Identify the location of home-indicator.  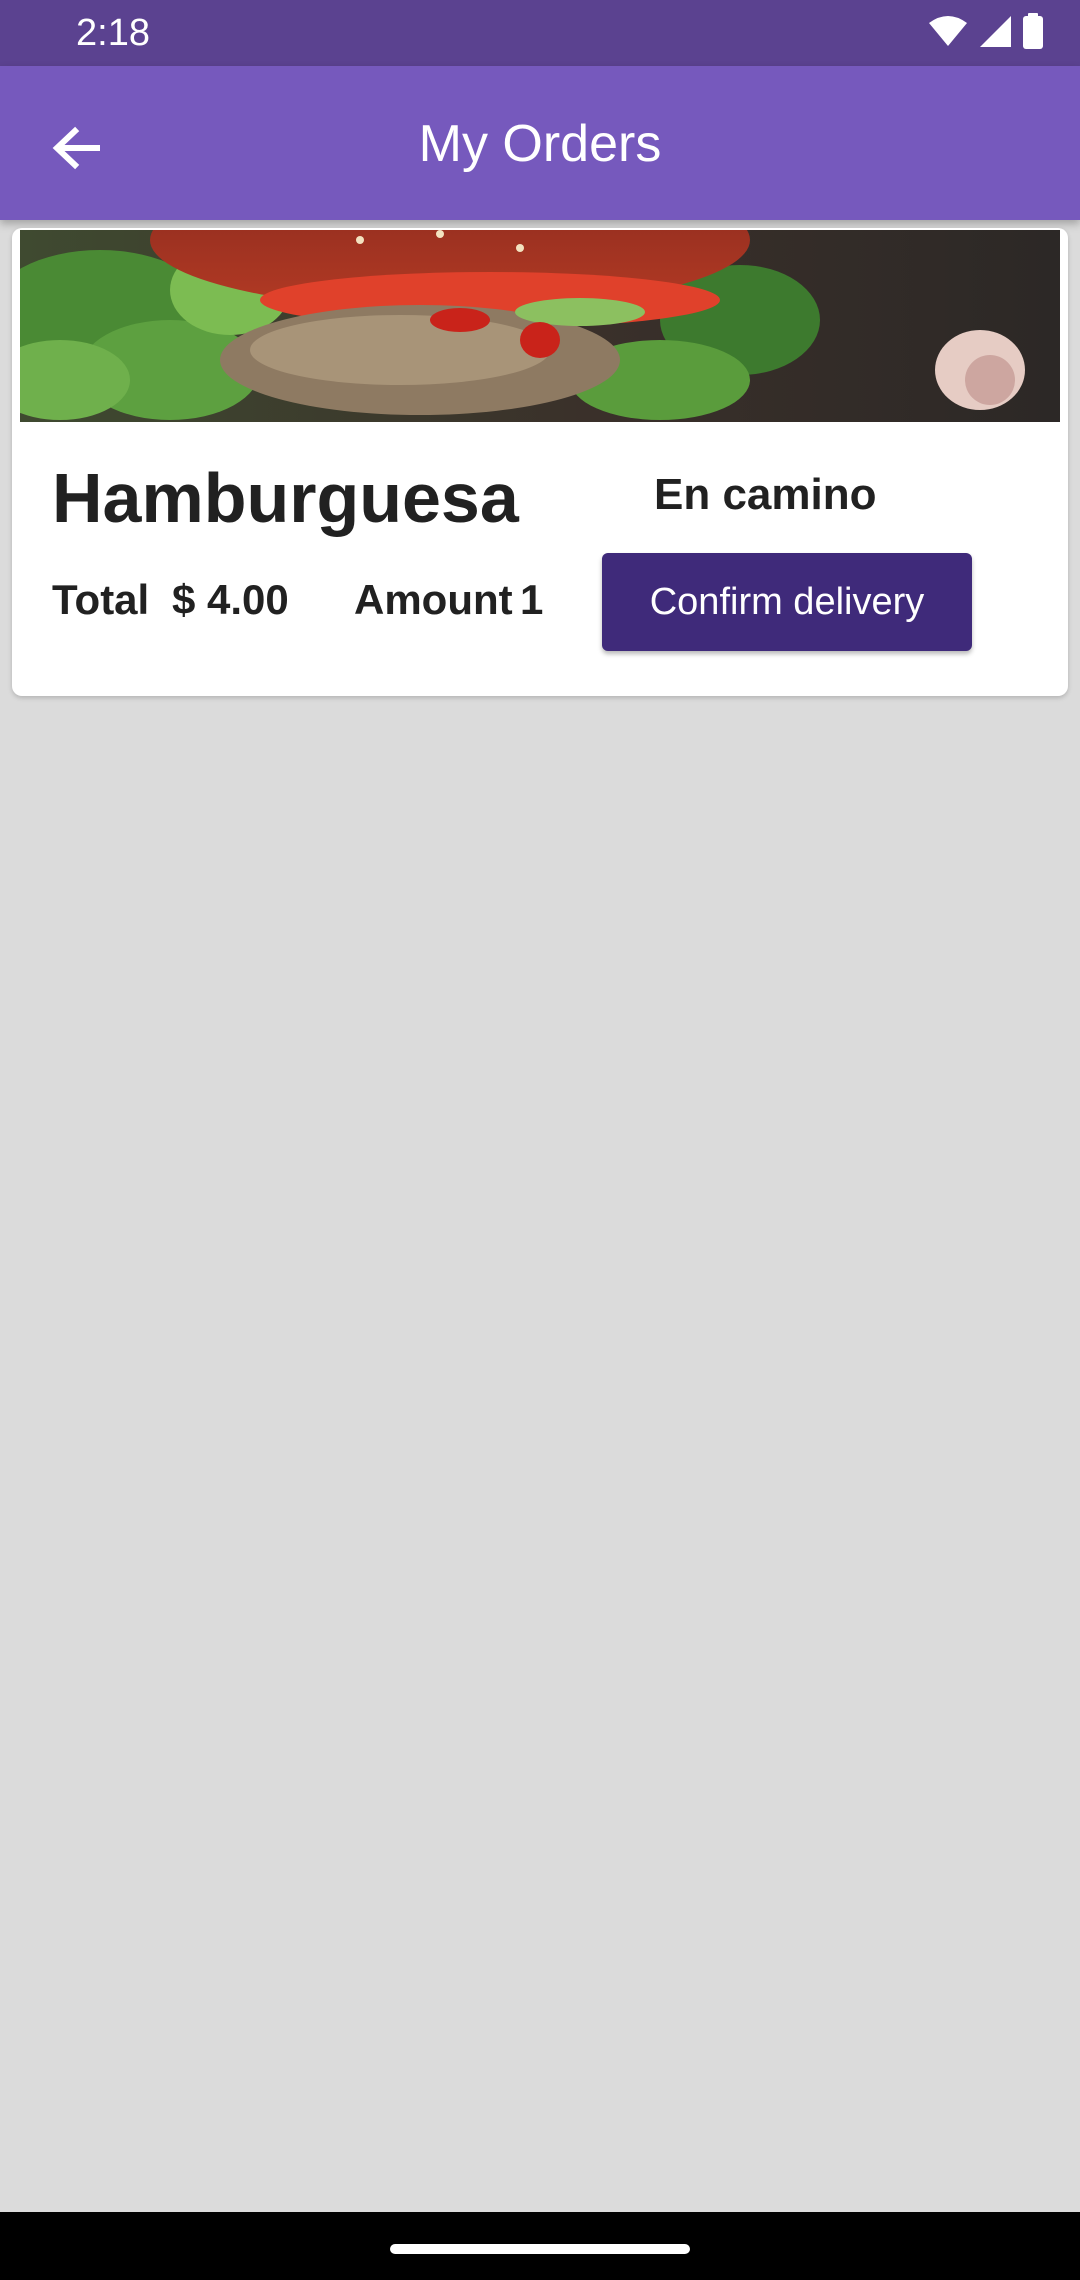
(540, 2249).